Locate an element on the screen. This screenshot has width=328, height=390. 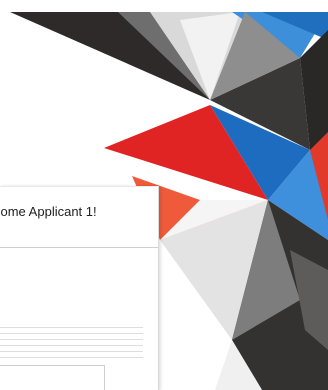
header-divider is located at coordinates (79, 247).